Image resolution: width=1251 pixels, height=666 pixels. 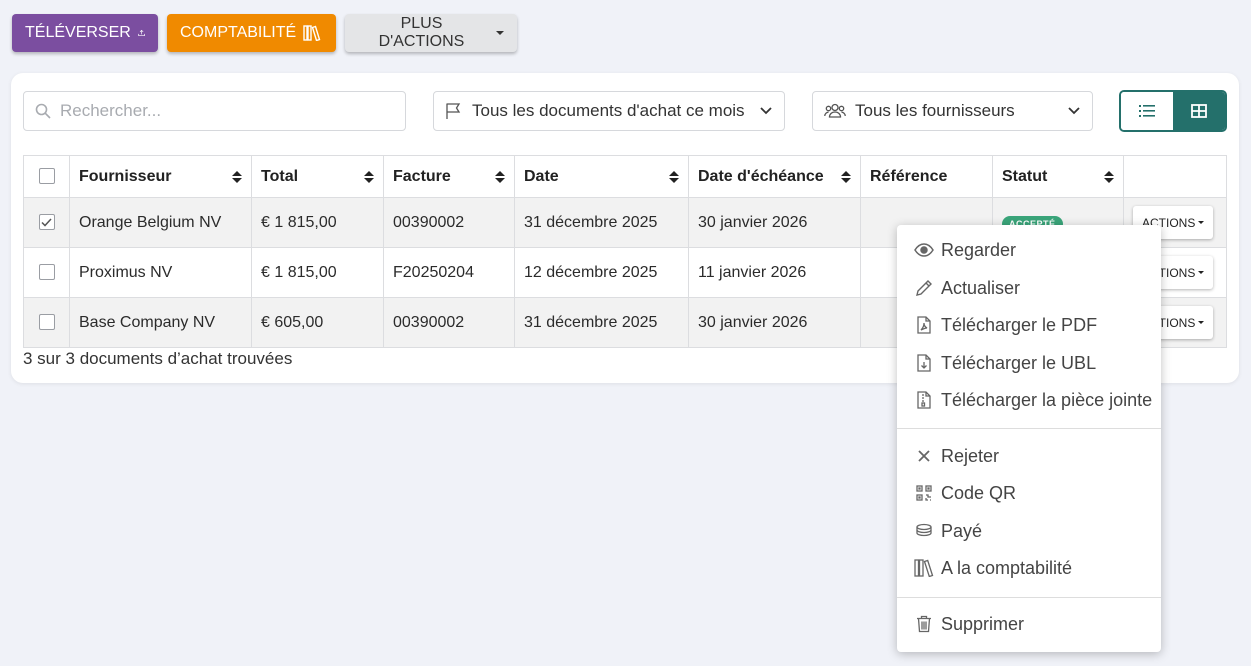 I want to click on menu-item-label: Regarder, so click(x=979, y=249).